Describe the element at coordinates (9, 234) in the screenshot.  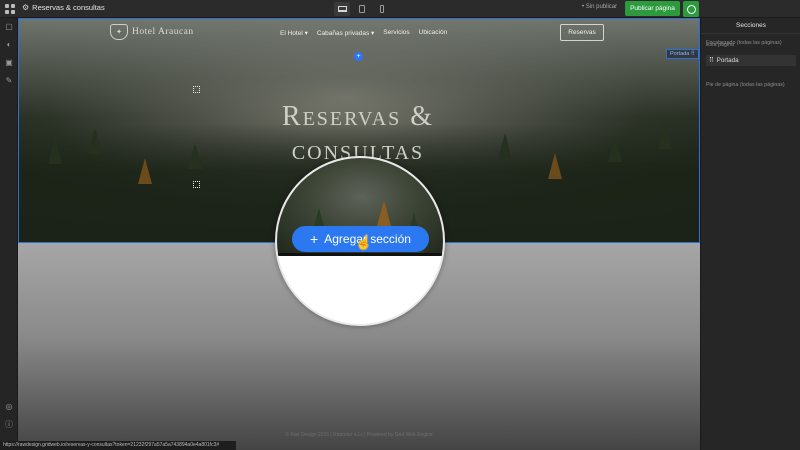
I see `left-toolbar: ▢ ◐ ▣ ✎ ◎ ⓘ` at that location.